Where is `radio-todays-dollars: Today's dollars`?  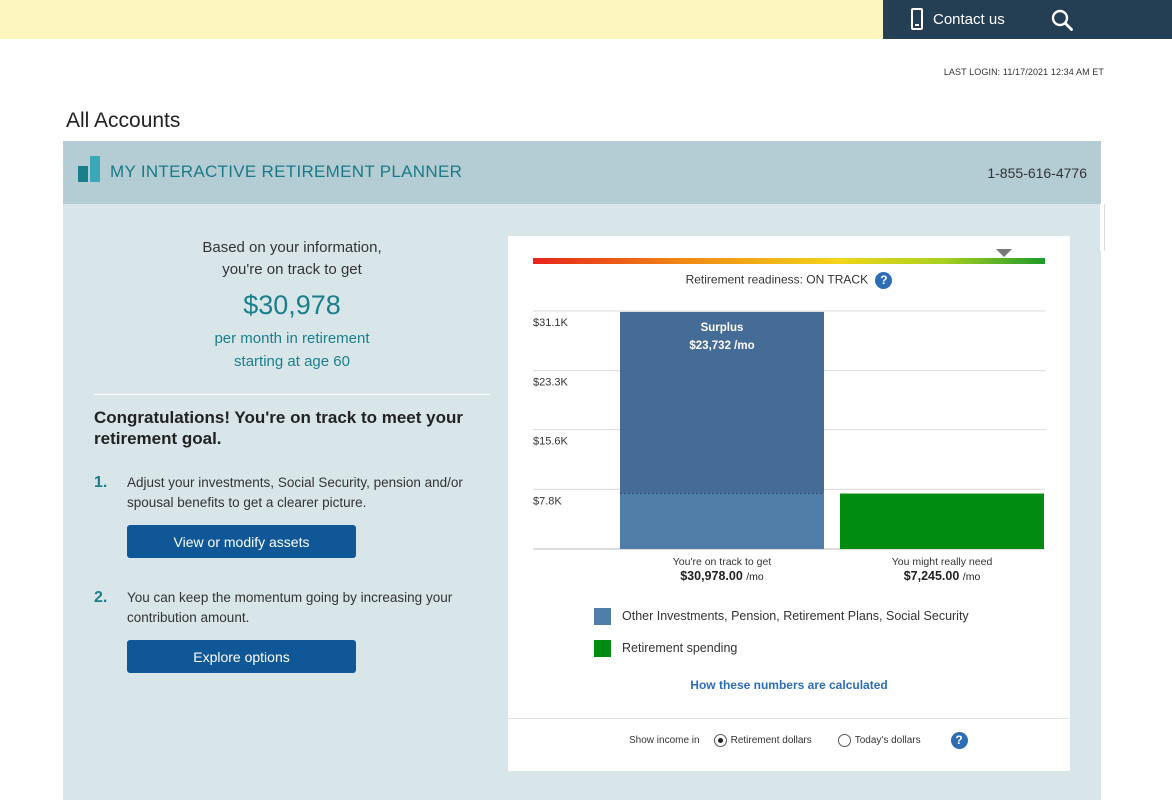 radio-todays-dollars: Today's dollars is located at coordinates (879, 740).